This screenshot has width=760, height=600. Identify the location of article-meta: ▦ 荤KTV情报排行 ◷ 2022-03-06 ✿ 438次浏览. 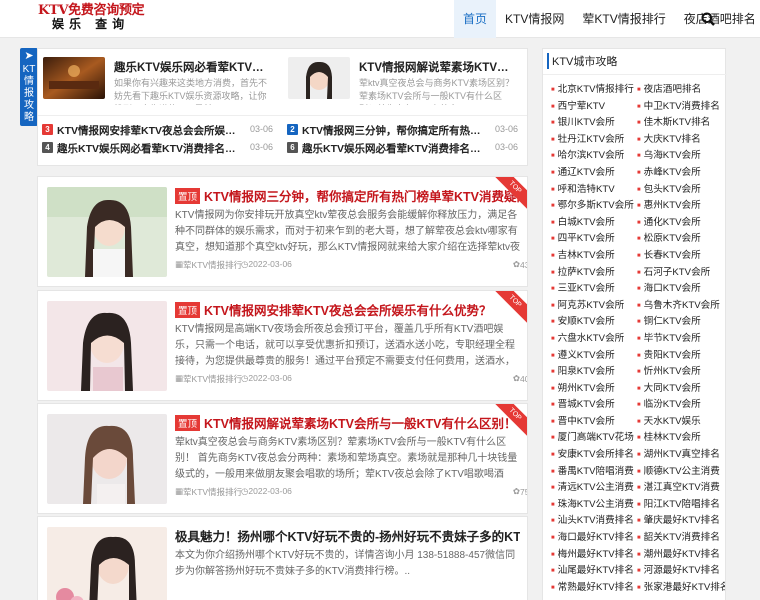
(351, 265).